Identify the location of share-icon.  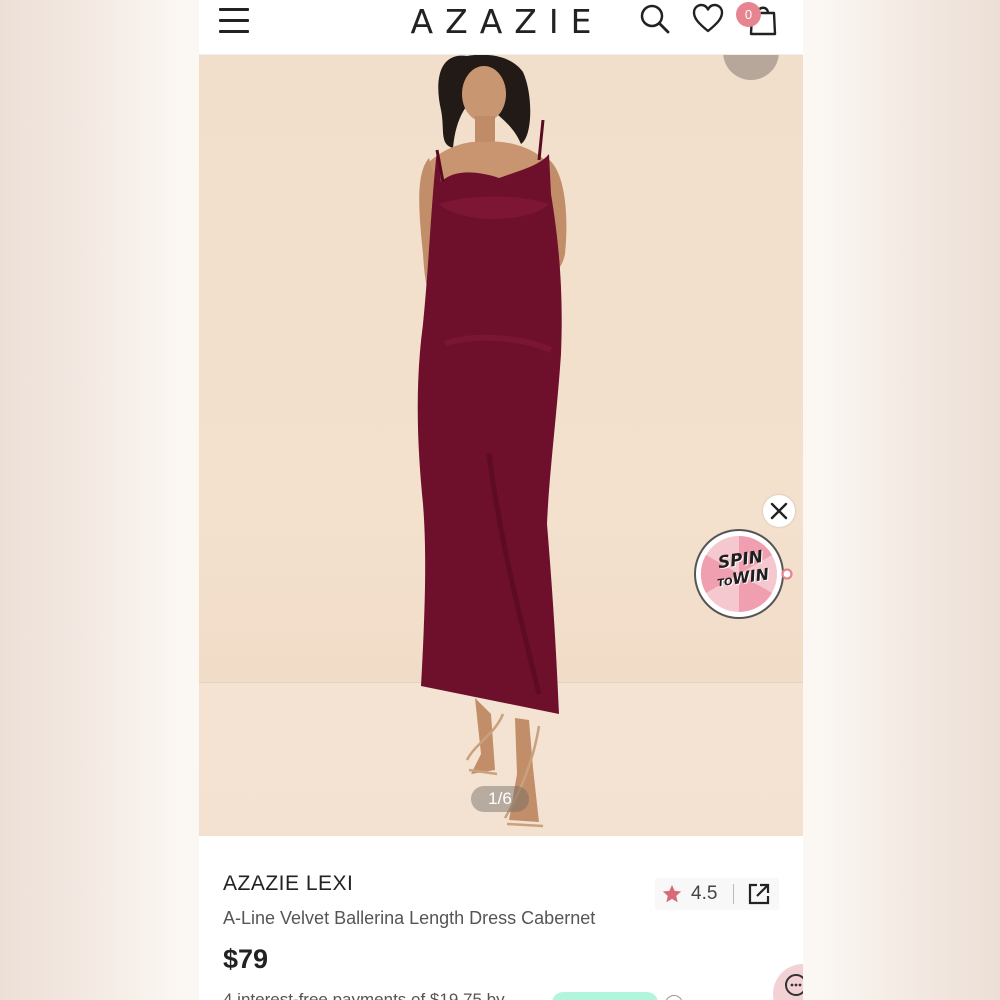
(759, 894).